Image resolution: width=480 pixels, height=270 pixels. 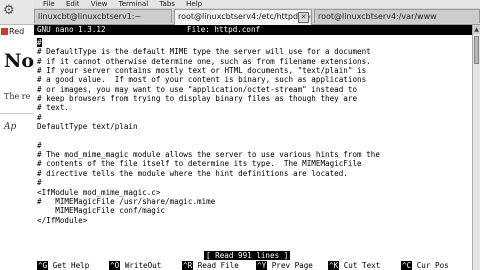 What do you see at coordinates (43, 265) in the screenshot?
I see `shortcut-key: ^G` at bounding box center [43, 265].